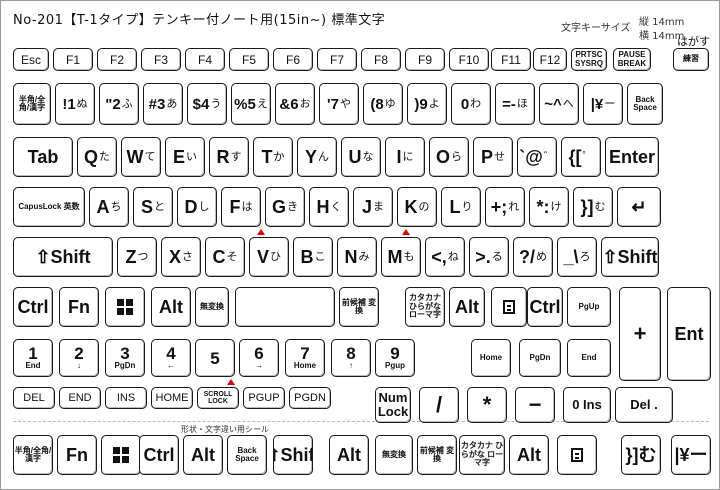 This screenshot has height=490, width=720. Describe the element at coordinates (236, 156) in the screenshot. I see `kana-label: す` at that location.